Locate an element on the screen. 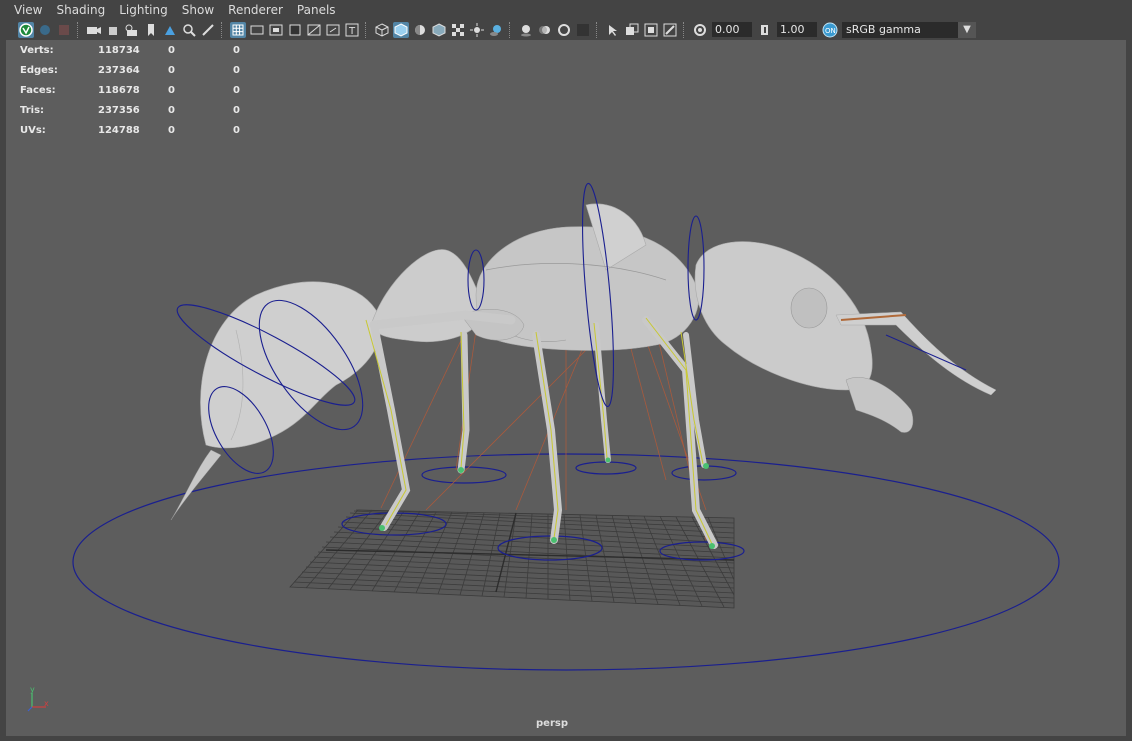 The image size is (1132, 741). bookmark-icon is located at coordinates (151, 30).